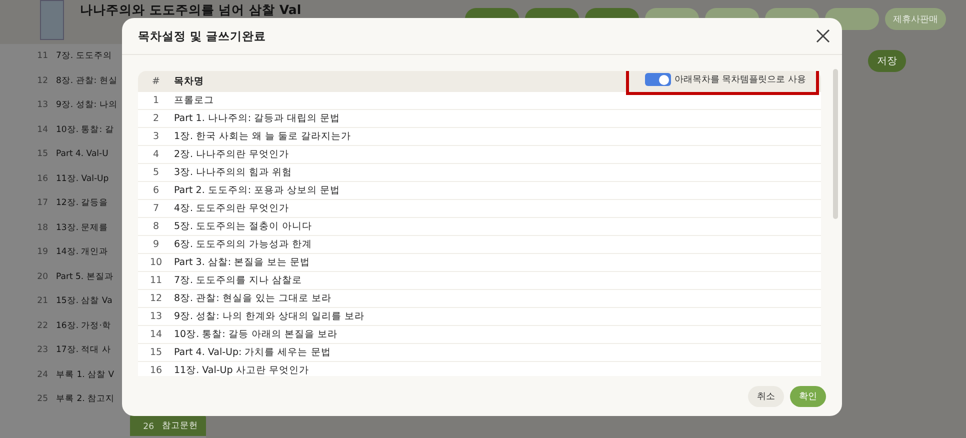 The image size is (966, 438). I want to click on item-number: 11, so click(42, 56).